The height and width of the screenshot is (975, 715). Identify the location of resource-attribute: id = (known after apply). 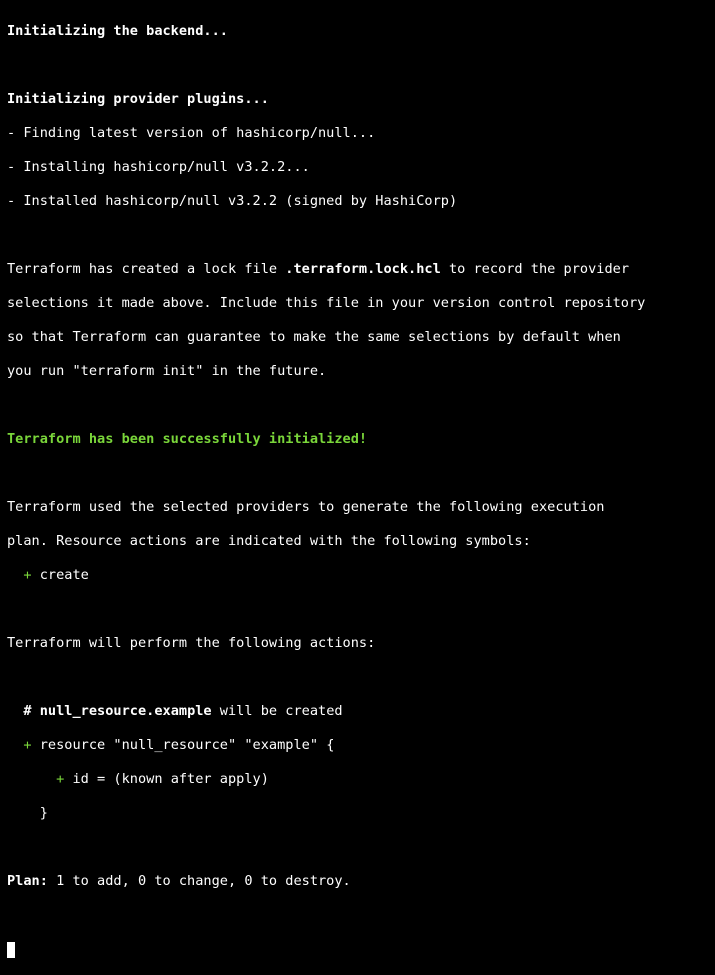
(166, 779).